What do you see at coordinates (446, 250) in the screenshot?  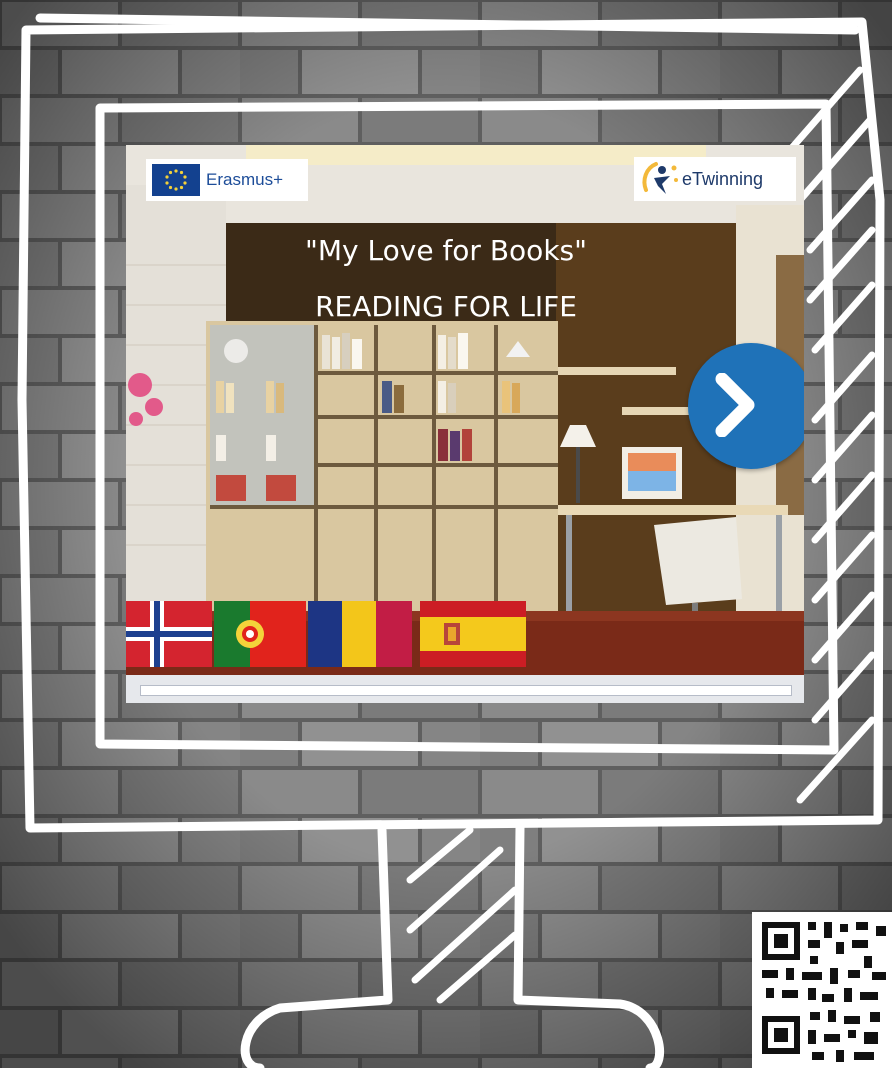 I see `title-line-1: "My Love for Books"` at bounding box center [446, 250].